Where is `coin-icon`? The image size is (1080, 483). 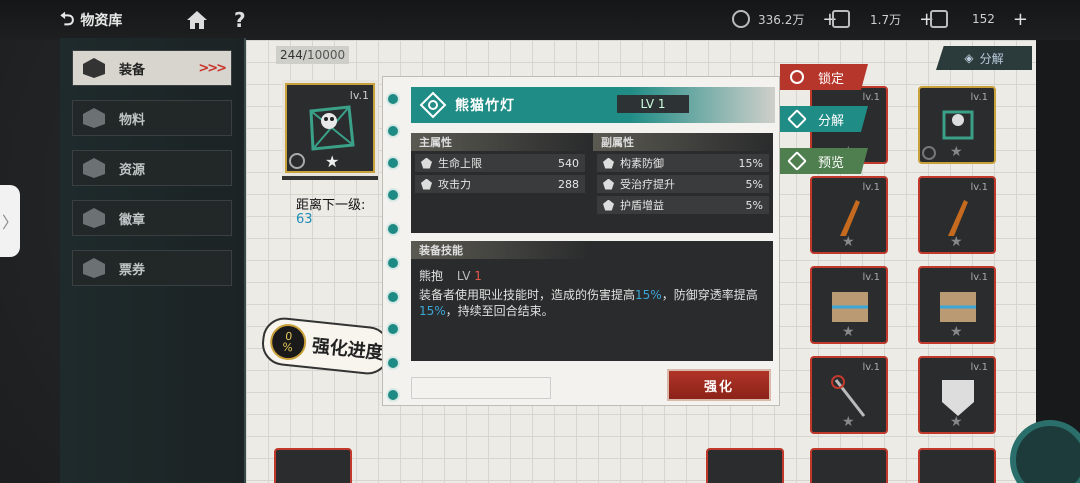
coin-icon is located at coordinates (741, 19).